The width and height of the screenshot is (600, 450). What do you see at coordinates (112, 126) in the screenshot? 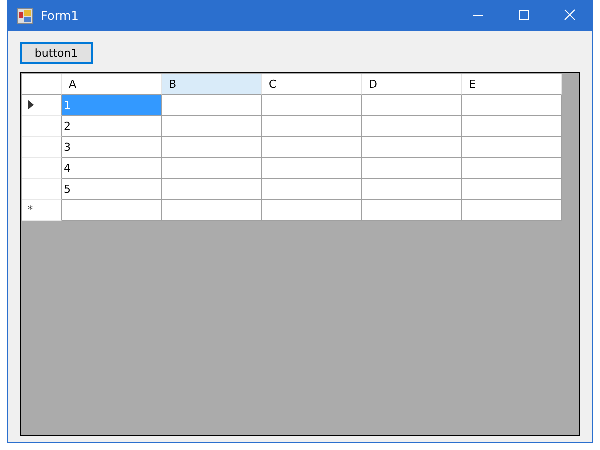
I see `table-cell: 2` at bounding box center [112, 126].